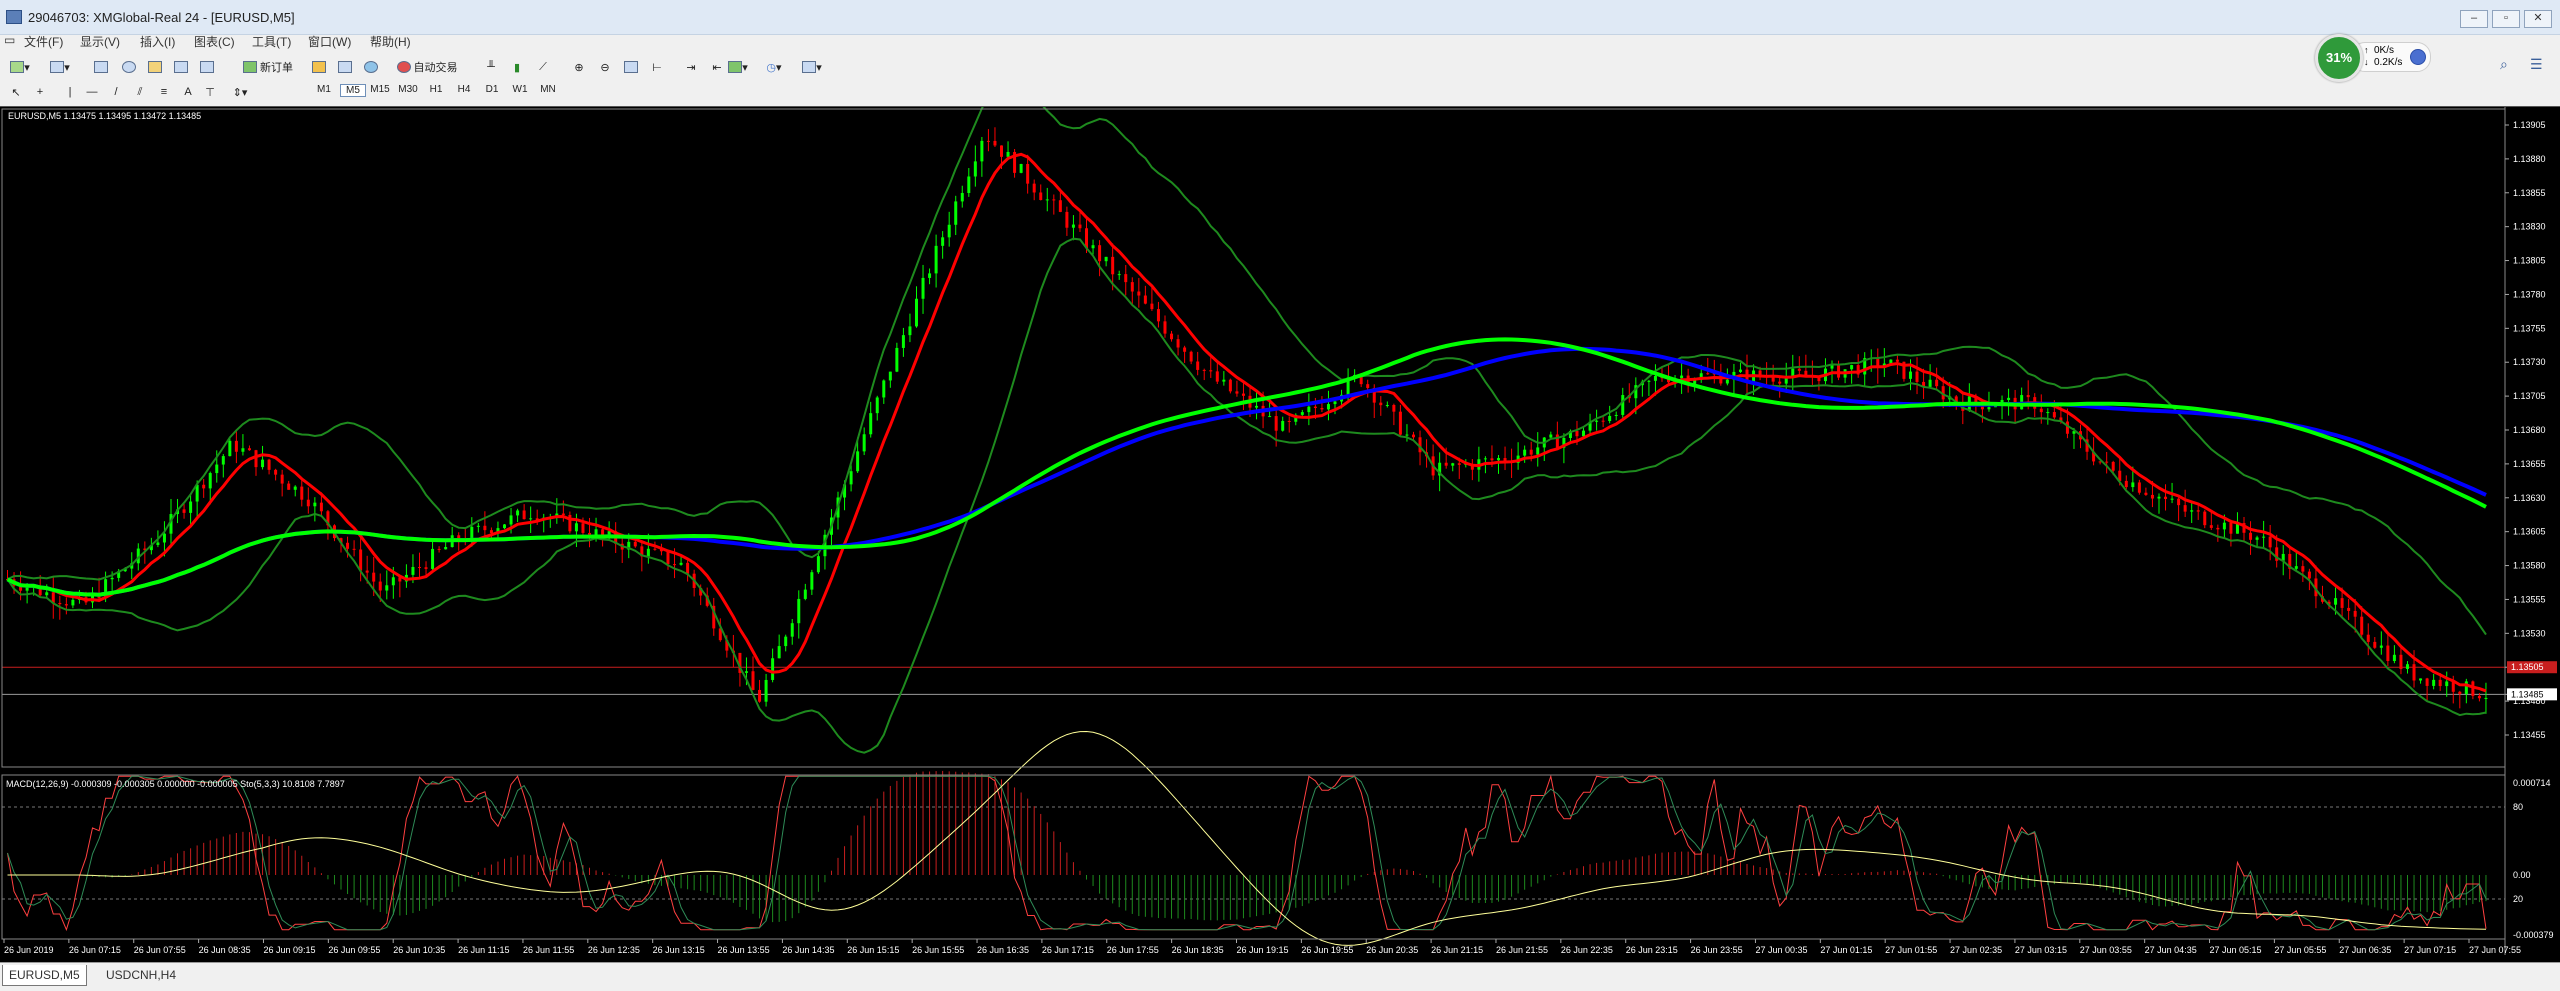 Image resolution: width=2560 pixels, height=991 pixels. I want to click on timeframe-m30: M30, so click(408, 89).